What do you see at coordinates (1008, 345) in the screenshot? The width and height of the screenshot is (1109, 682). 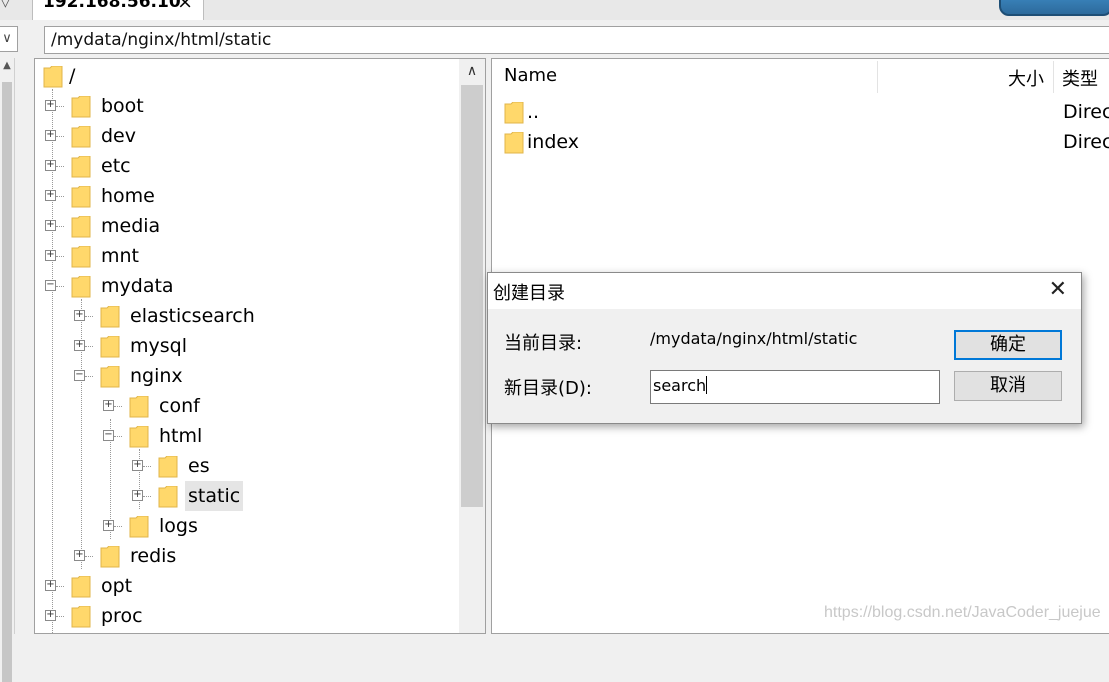 I see `ok-button: 确定` at bounding box center [1008, 345].